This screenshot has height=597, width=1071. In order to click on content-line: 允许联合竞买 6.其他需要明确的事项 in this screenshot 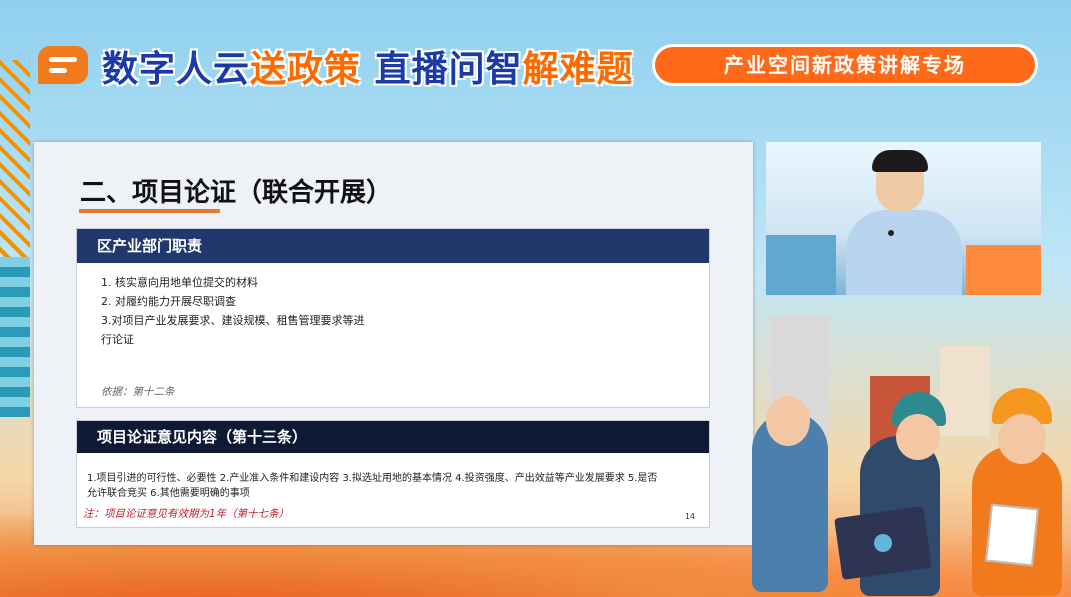, I will do `click(168, 493)`.